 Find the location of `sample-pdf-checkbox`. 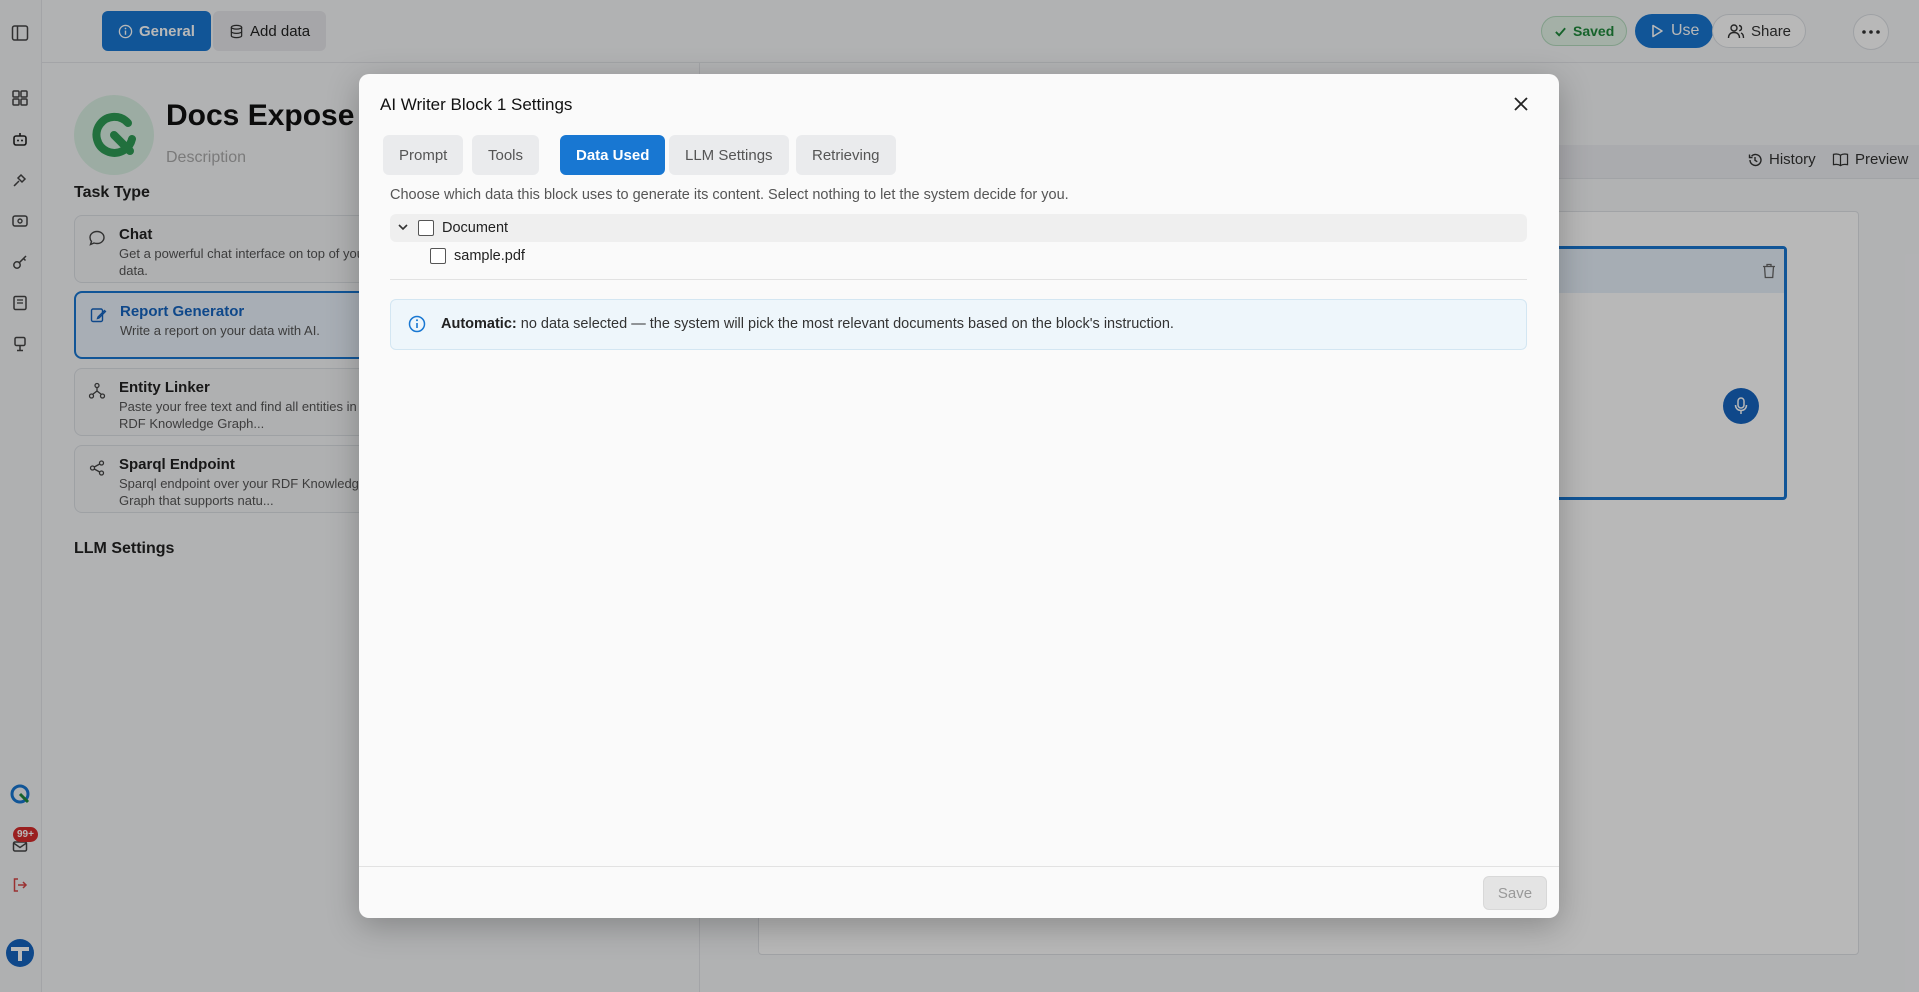

sample-pdf-checkbox is located at coordinates (438, 256).